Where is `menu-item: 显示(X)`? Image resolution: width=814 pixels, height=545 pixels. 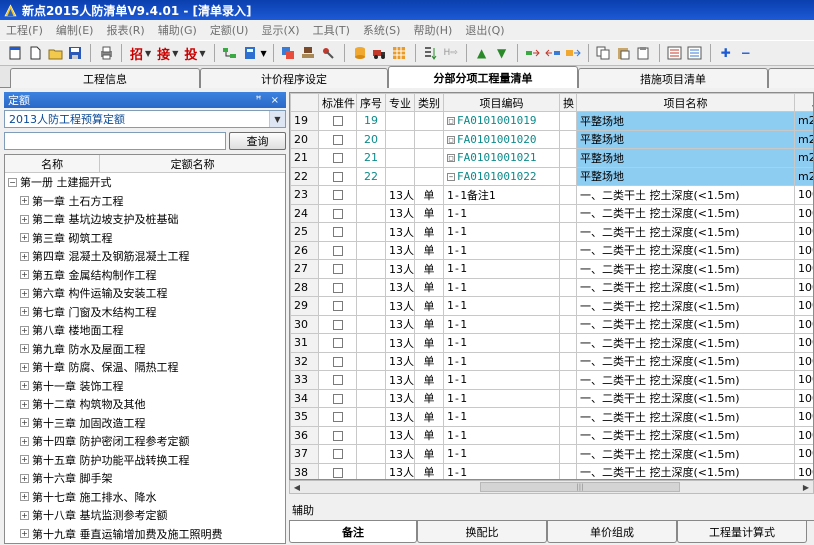
menu-item: 显示(X) is located at coordinates (280, 30).